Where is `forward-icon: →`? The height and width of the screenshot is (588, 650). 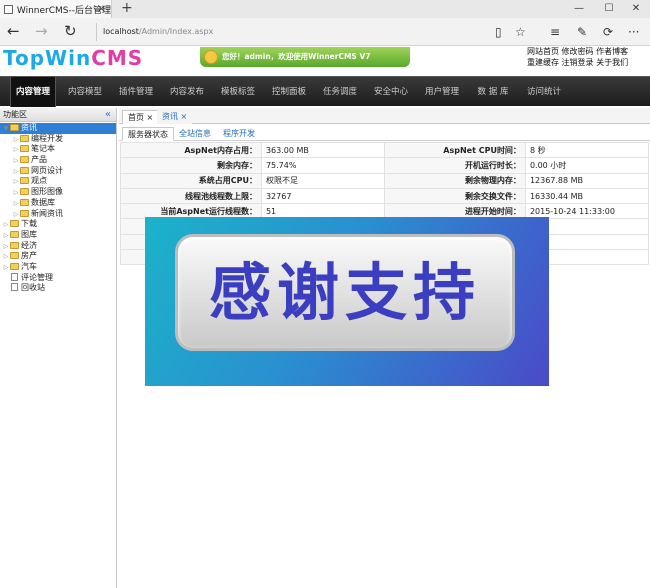 forward-icon: → is located at coordinates (41, 31).